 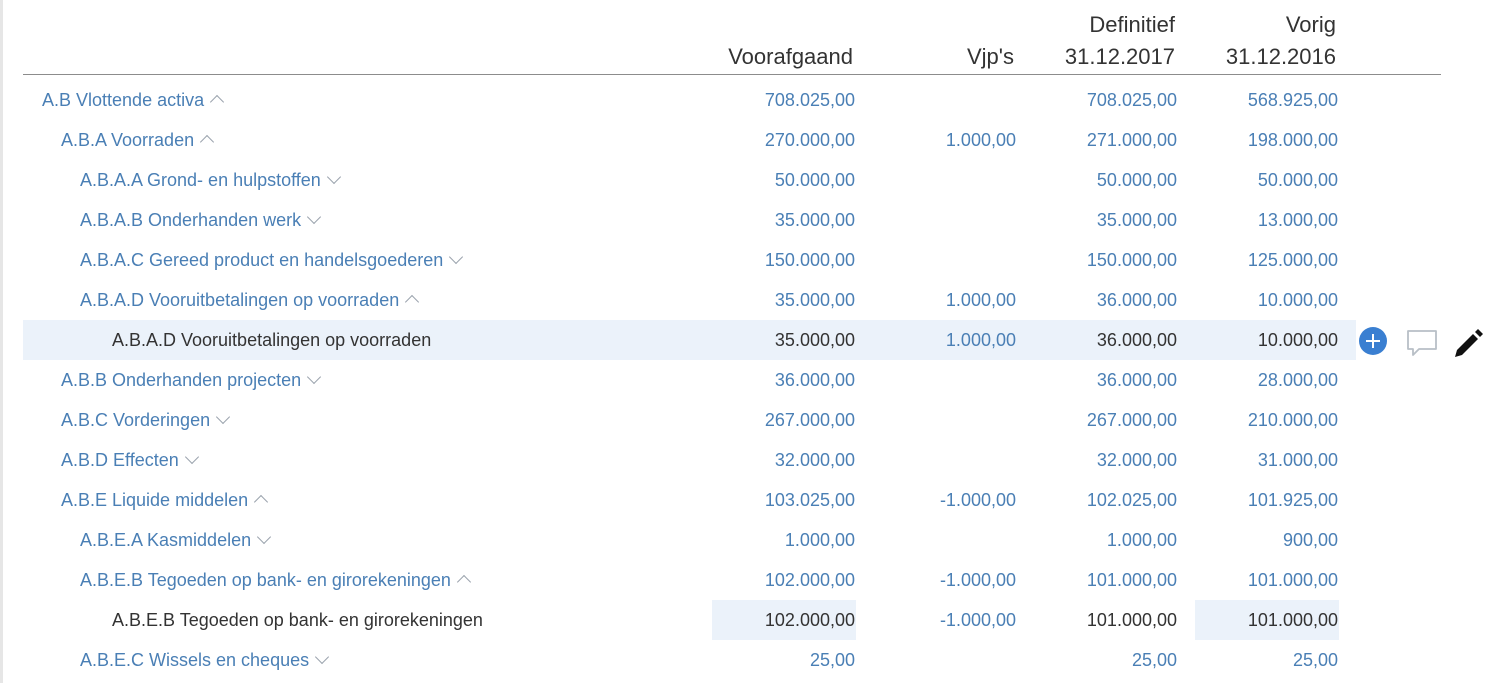 I want to click on cell-voorafgaand: 36.000,00, so click(x=784, y=380).